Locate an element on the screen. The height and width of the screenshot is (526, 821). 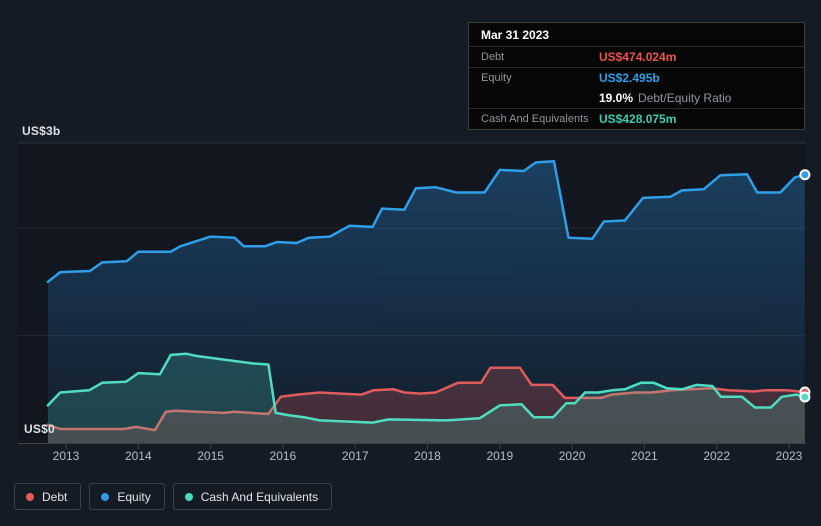
cash-dot-icon is located at coordinates (188, 496).